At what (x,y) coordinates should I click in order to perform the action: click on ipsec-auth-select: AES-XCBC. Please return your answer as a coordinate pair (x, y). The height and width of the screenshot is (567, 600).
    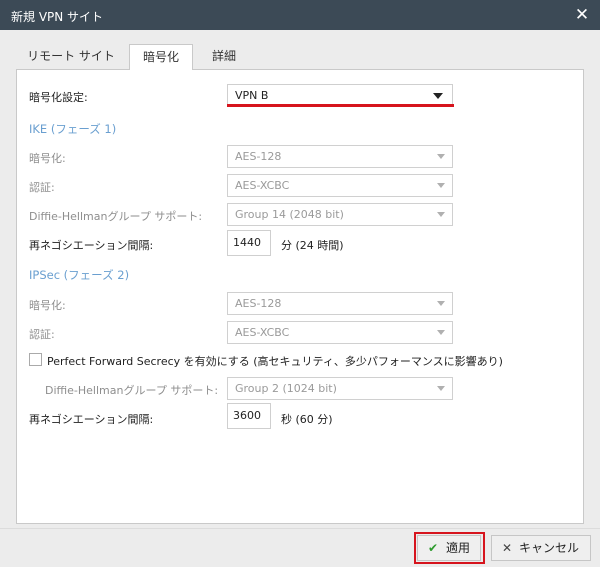
    Looking at the image, I should click on (340, 332).